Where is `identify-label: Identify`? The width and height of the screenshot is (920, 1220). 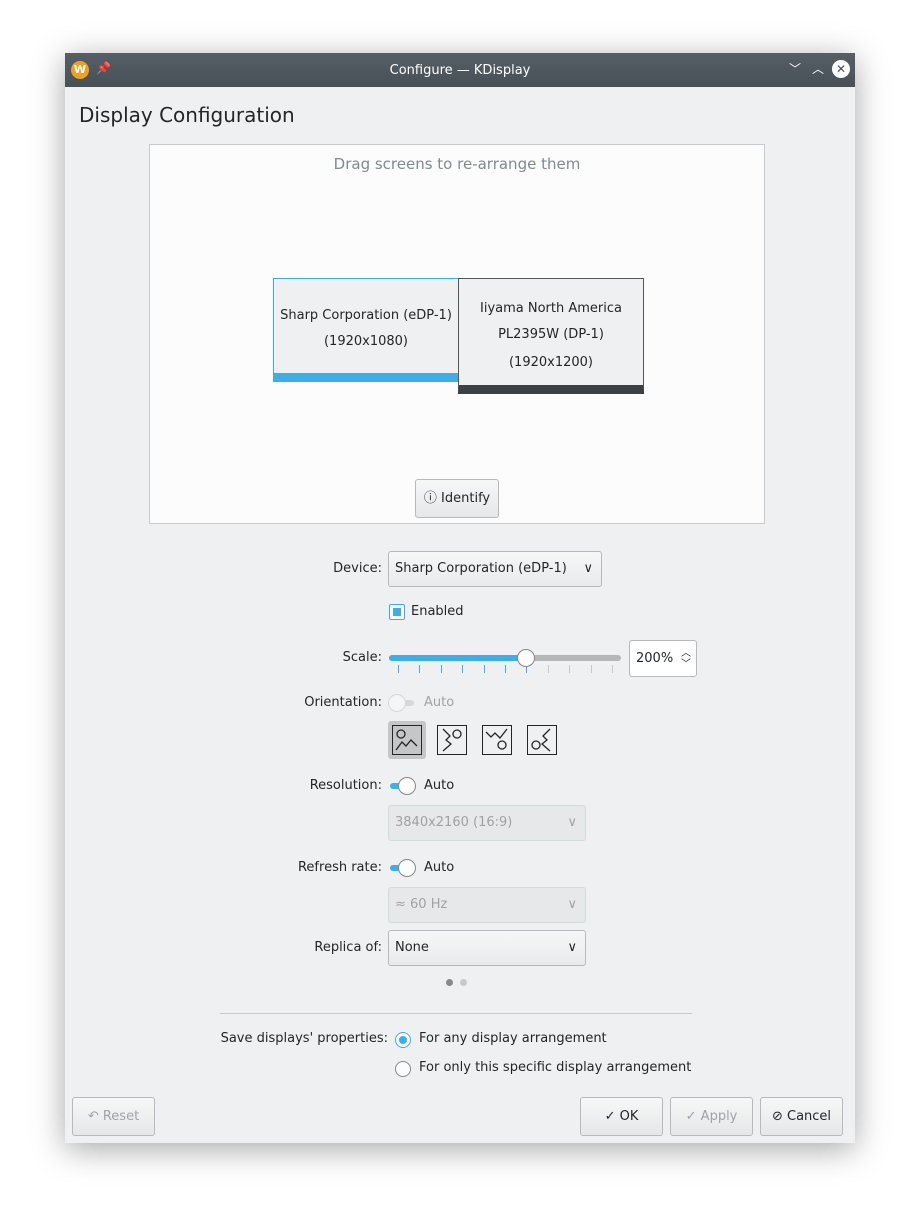
identify-label: Identify is located at coordinates (466, 498).